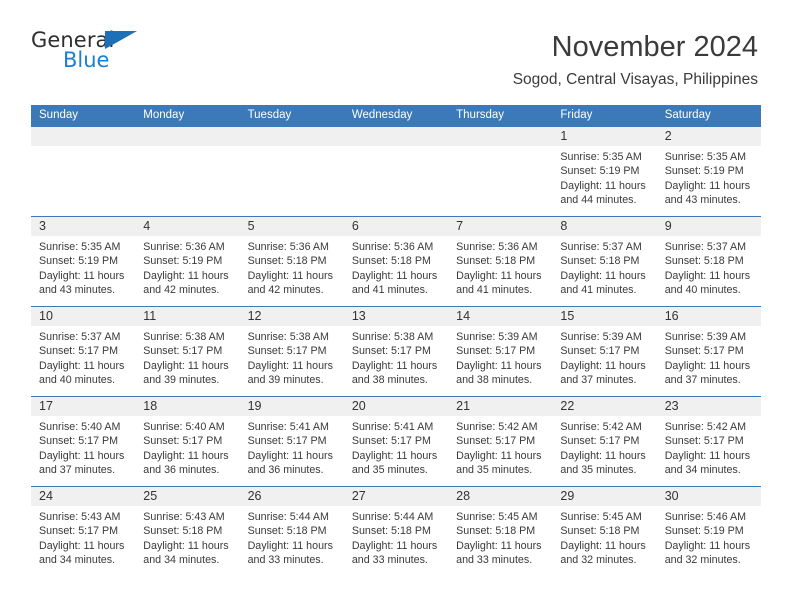  I want to click on day-number: 27, so click(358, 496).